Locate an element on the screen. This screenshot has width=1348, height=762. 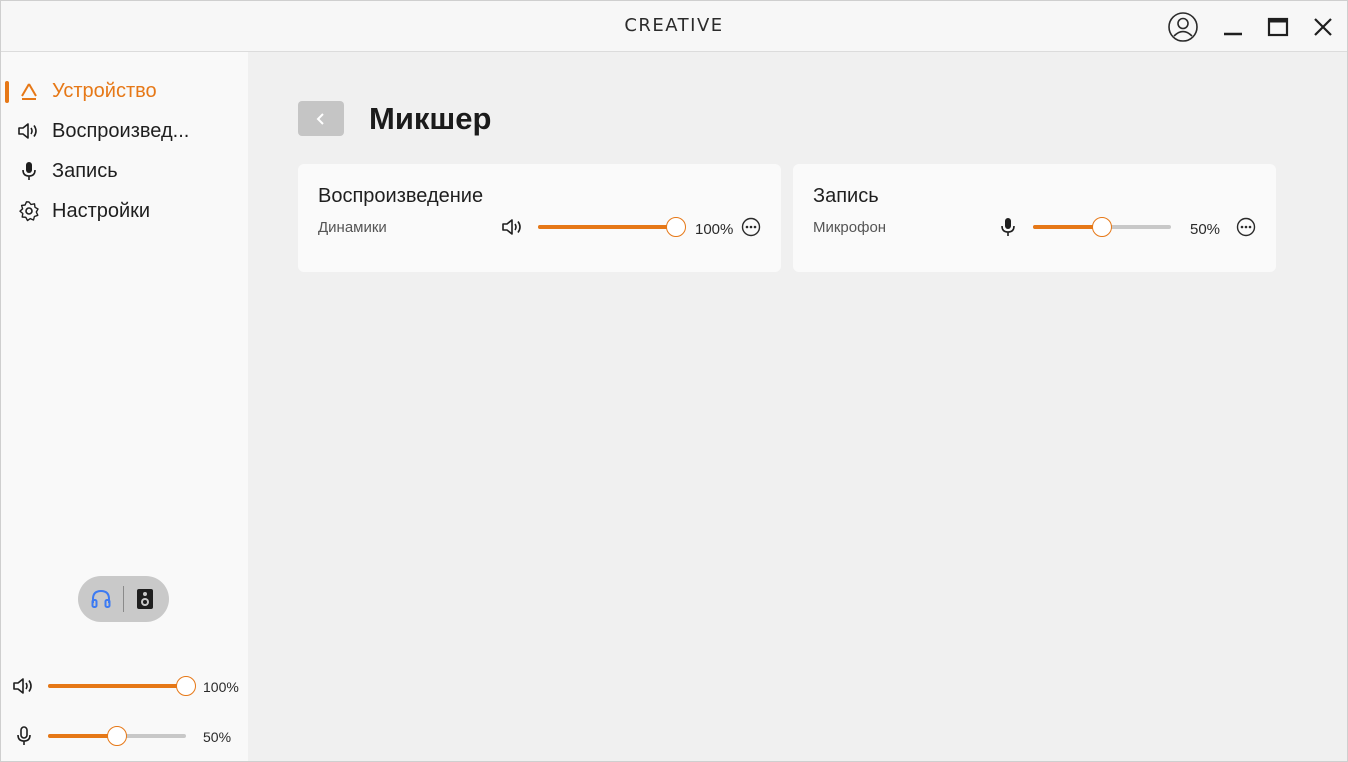
microphone-volume-slider is located at coordinates (1102, 227).